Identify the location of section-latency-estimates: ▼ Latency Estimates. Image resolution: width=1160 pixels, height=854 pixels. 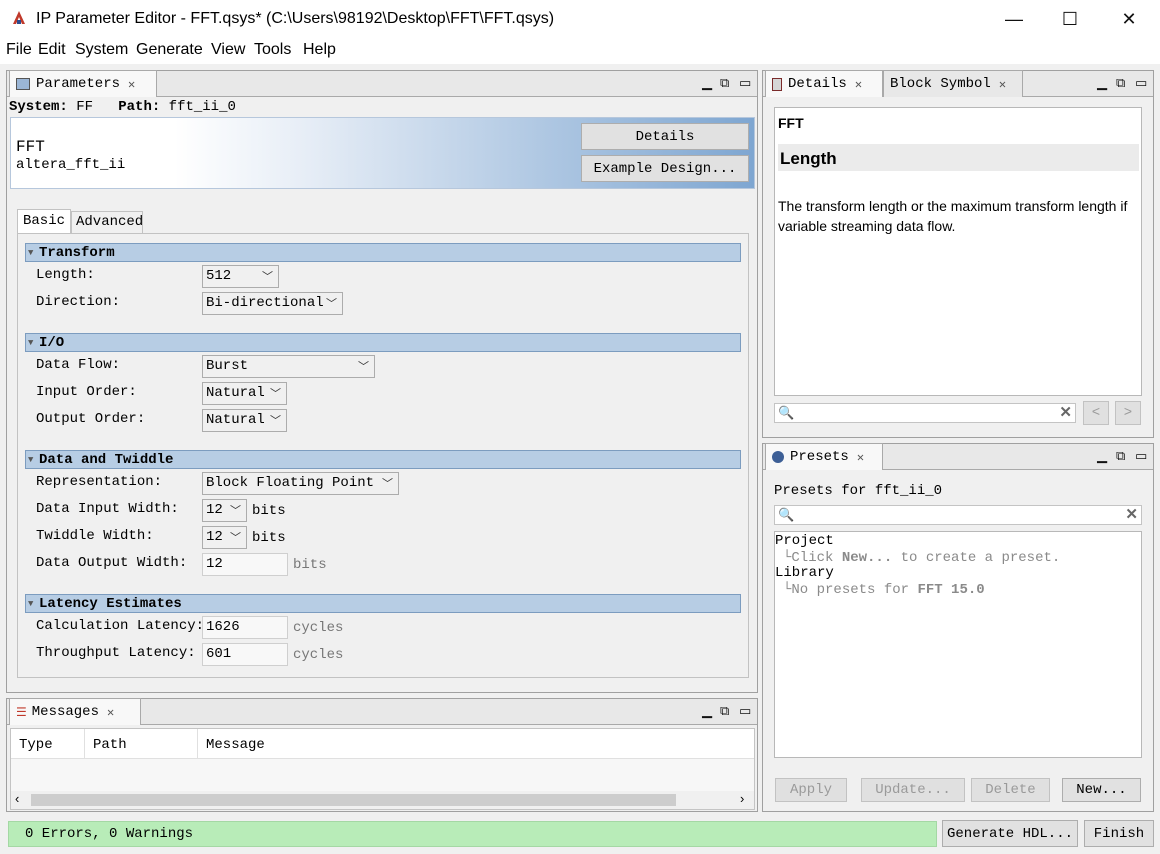
(383, 603).